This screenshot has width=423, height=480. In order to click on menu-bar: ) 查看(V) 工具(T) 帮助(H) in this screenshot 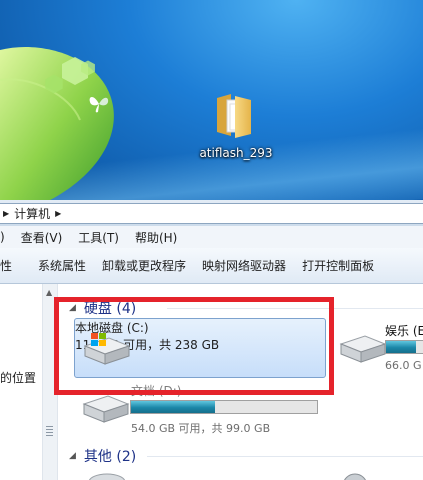, I will do `click(211, 237)`.